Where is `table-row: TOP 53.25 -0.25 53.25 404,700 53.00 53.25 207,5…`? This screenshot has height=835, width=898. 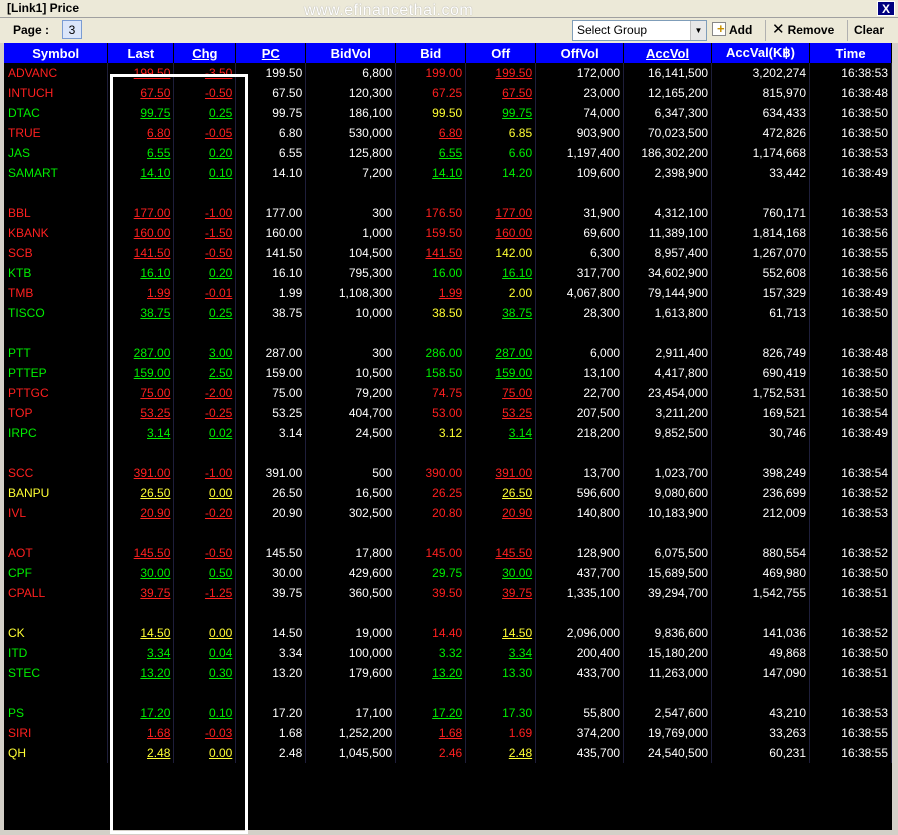 table-row: TOP 53.25 -0.25 53.25 404,700 53.00 53.25 207,5… is located at coordinates (448, 413).